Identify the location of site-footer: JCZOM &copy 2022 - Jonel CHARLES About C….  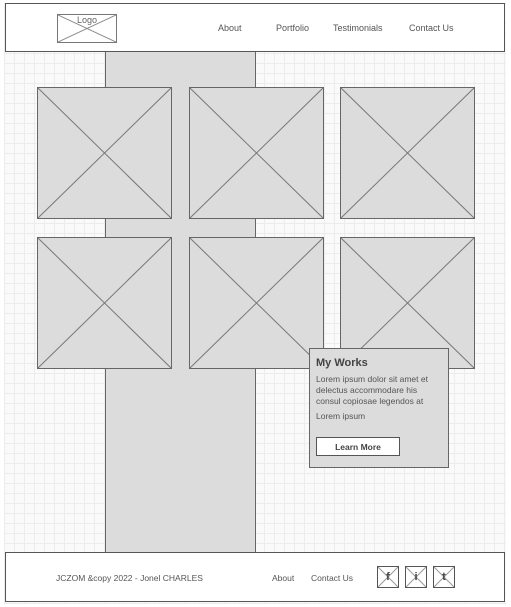
(255, 577).